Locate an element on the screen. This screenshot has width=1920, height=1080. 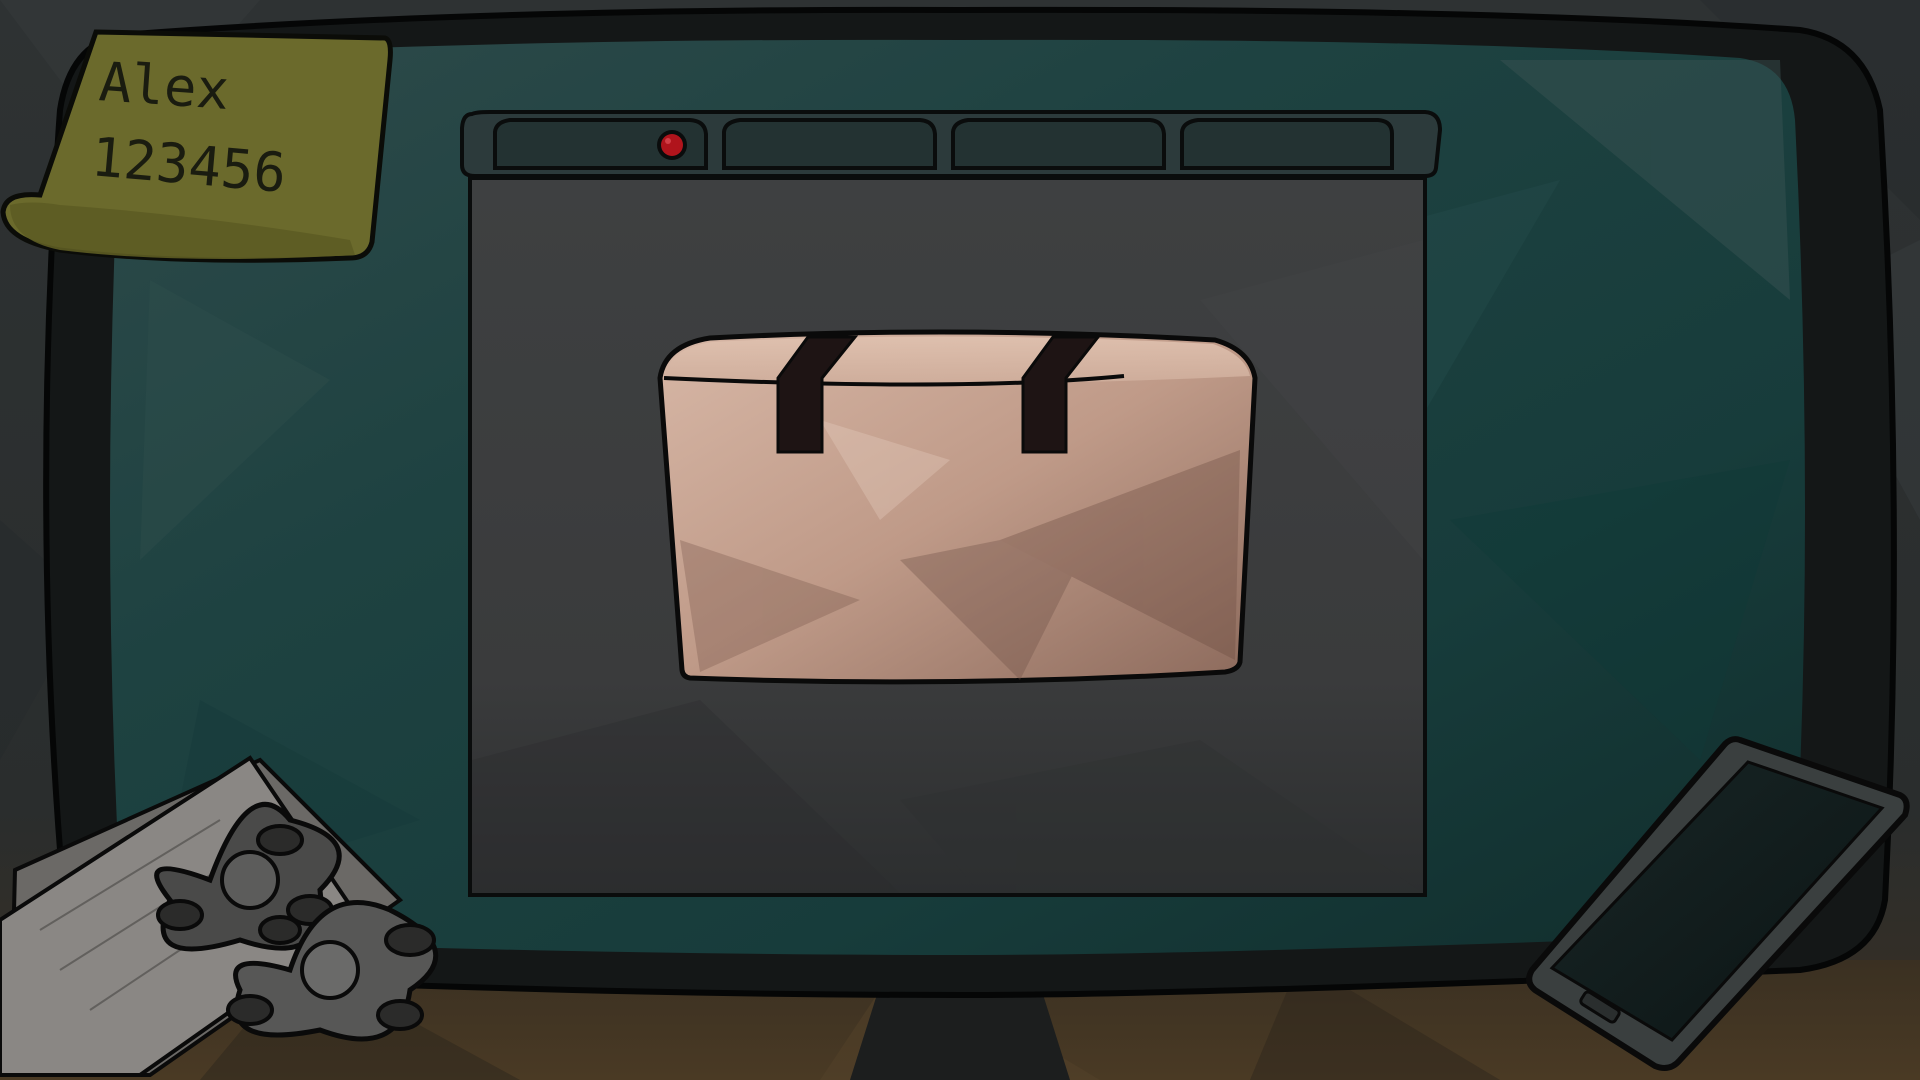
bread-loaf-icon is located at coordinates (957, 507).